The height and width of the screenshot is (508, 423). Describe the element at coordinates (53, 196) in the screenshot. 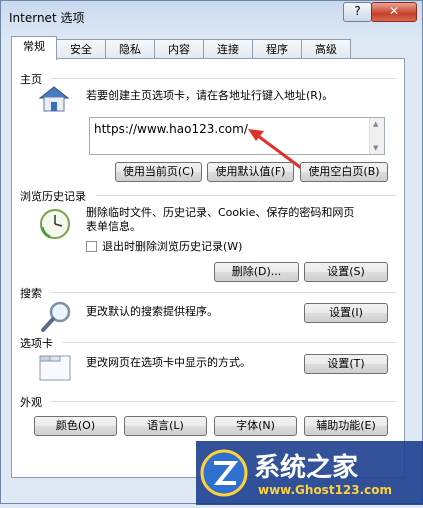

I see `history-section-label: 浏览历史记录` at that location.